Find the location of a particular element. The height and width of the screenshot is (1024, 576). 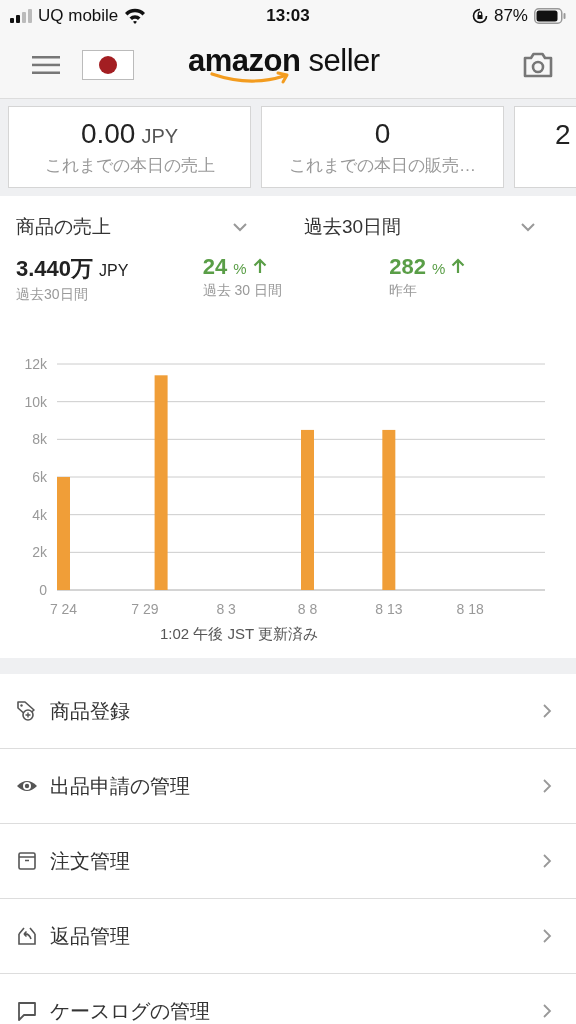

chat-bubble-icon is located at coordinates (27, 1011).